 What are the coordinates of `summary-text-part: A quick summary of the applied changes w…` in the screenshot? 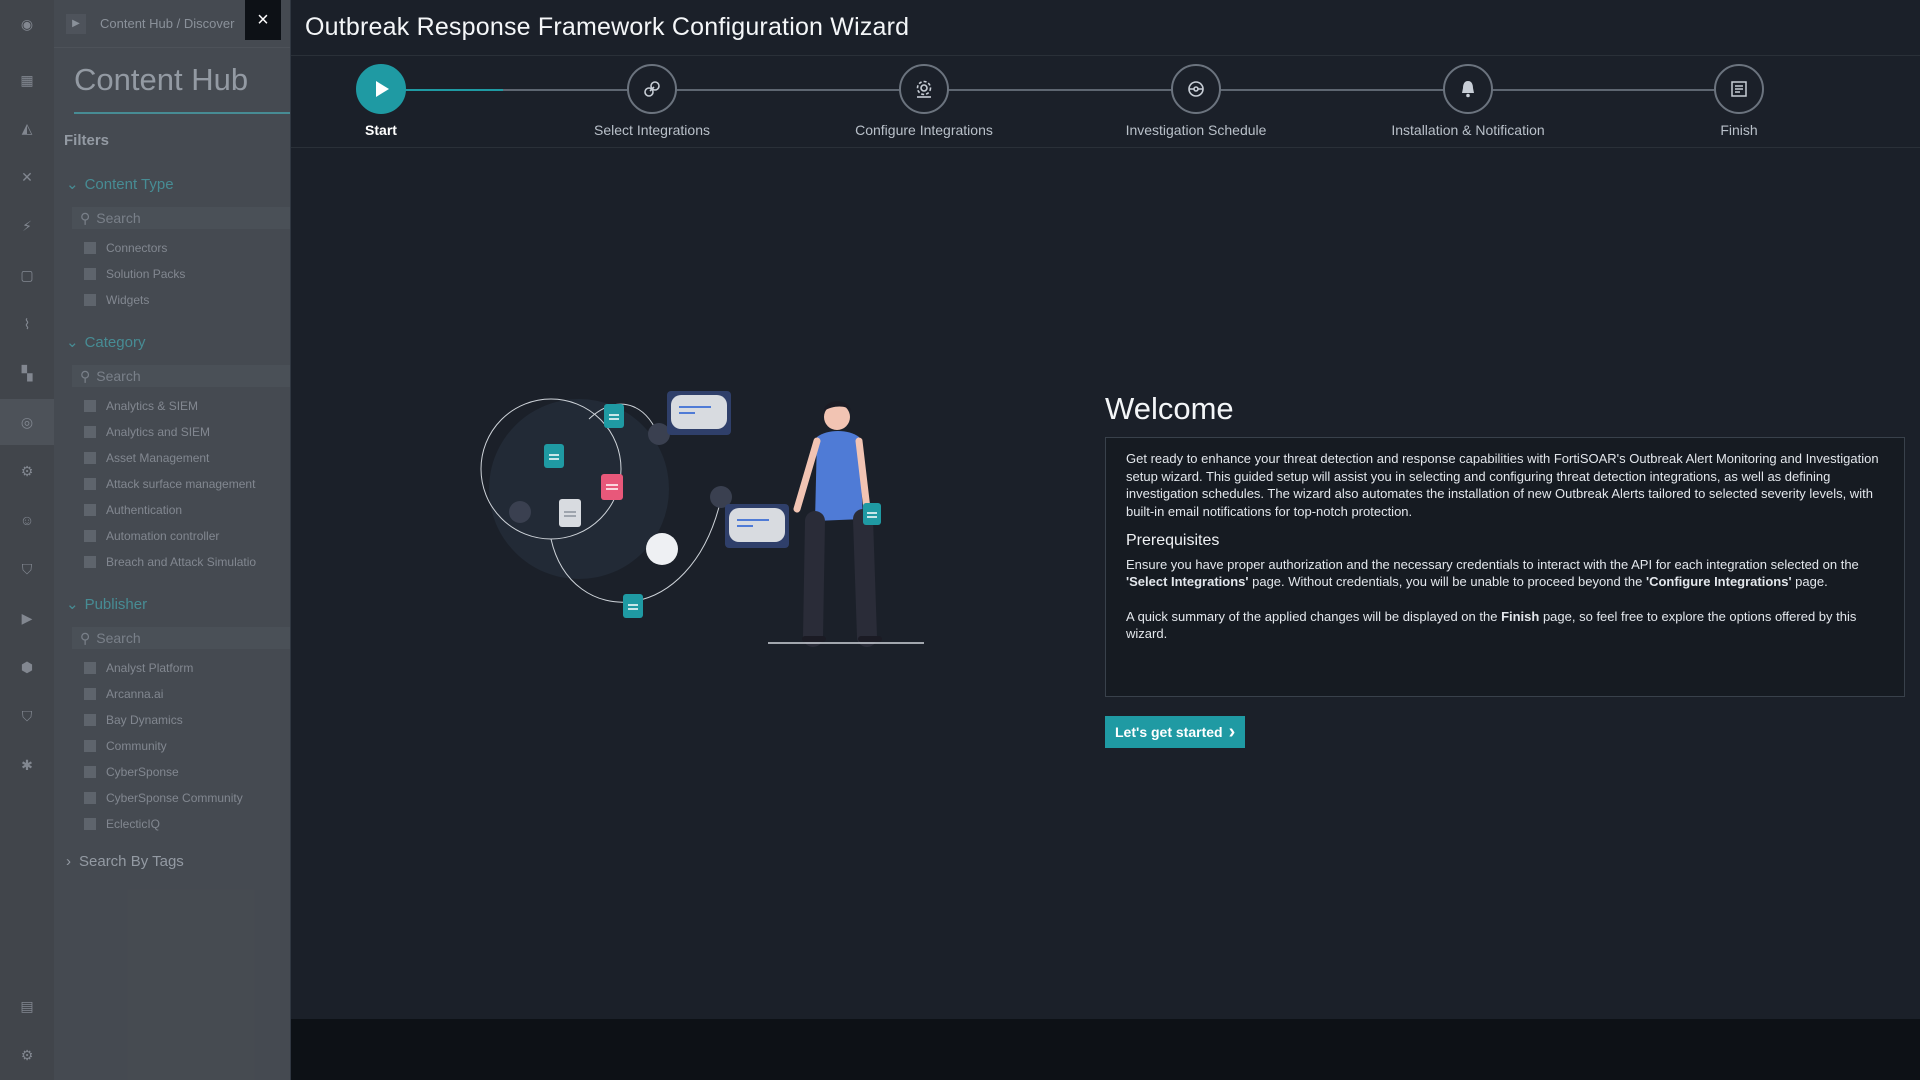 It's located at (1314, 616).